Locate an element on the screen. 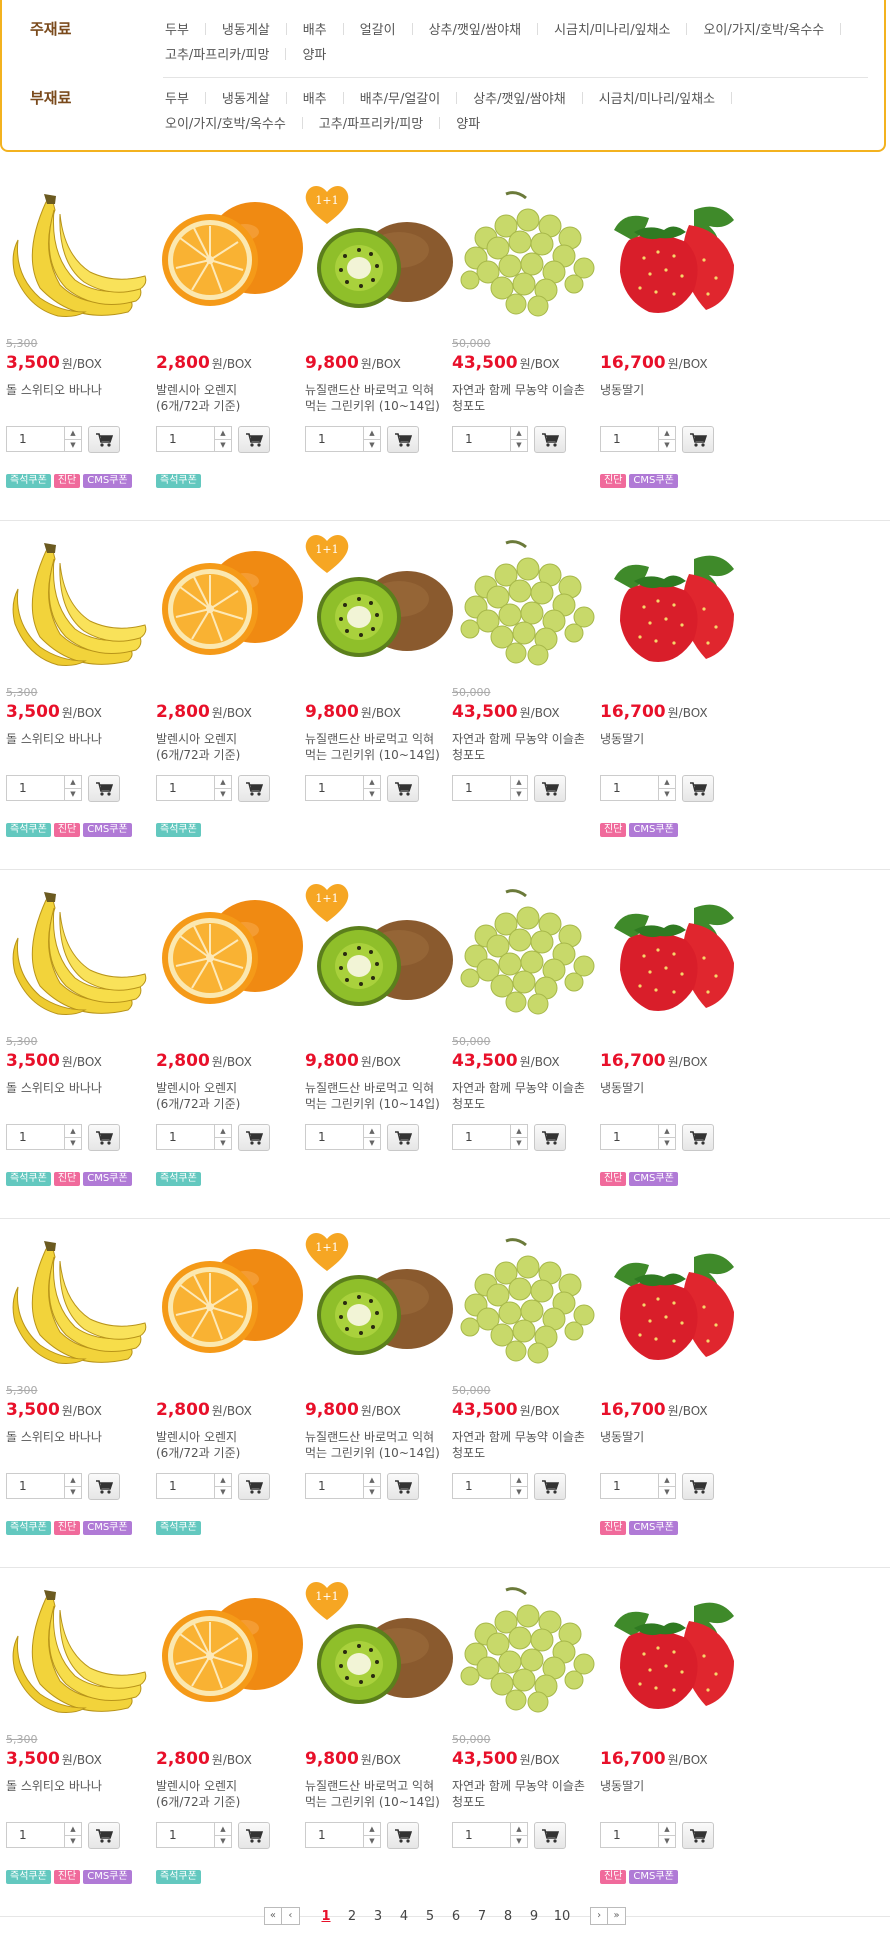 This screenshot has width=890, height=1954. main-category-item: 오이/가지/호박/옥수수 is located at coordinates (763, 30).